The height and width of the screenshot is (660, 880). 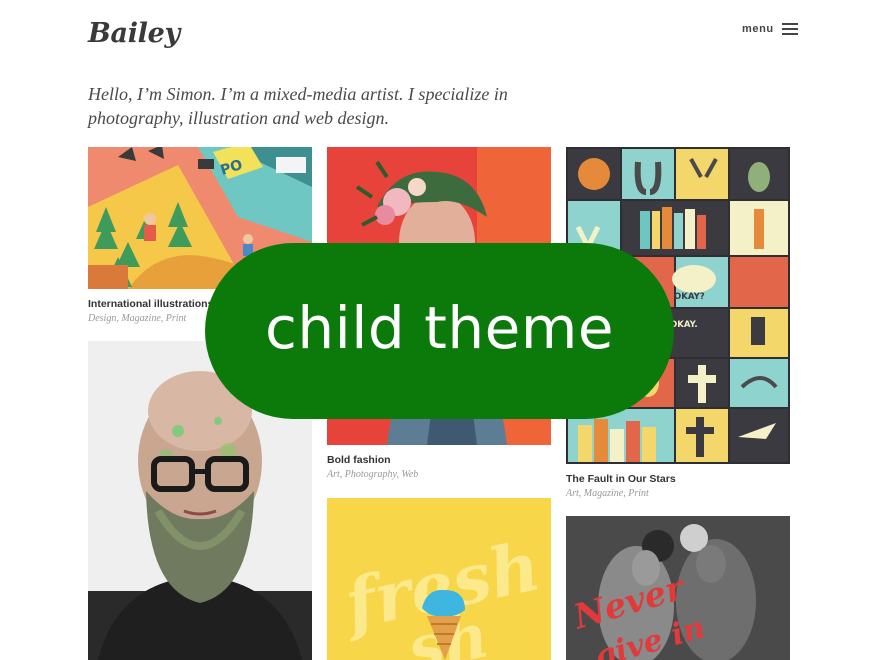 I want to click on badge-text: child theme, so click(x=439, y=328).